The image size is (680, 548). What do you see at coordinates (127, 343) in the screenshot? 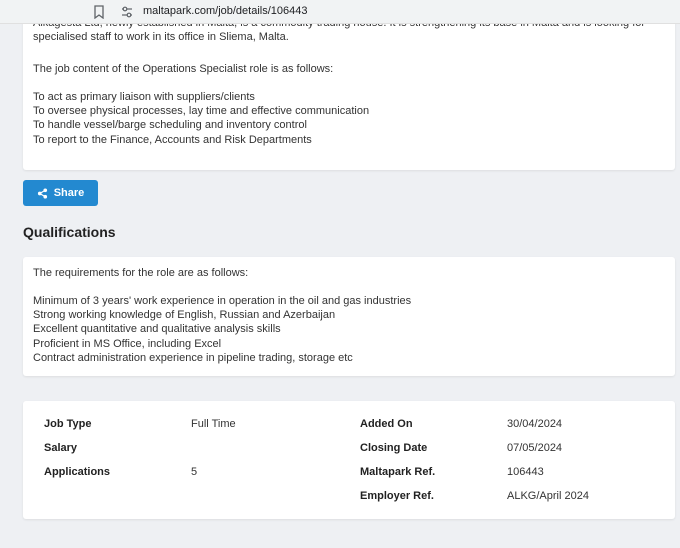
I see `list-item: Proficient in MS Office, including Excel` at bounding box center [127, 343].